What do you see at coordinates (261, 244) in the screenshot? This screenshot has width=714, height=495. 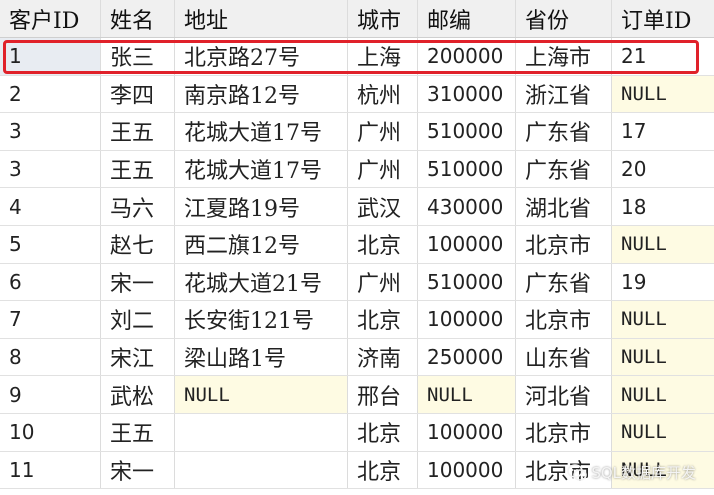 I see `cell-address: 西二旗12号` at bounding box center [261, 244].